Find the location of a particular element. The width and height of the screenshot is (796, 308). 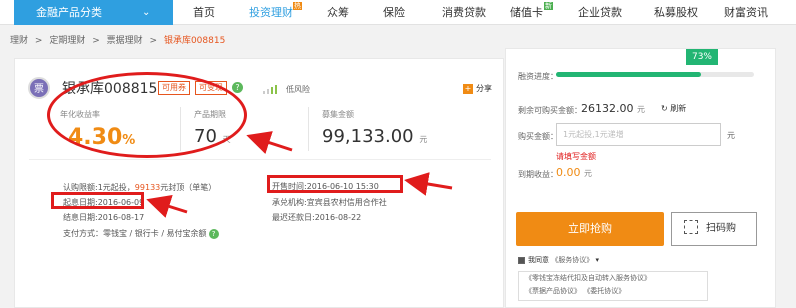

remain-amount: 26132.00 元 is located at coordinates (613, 108).